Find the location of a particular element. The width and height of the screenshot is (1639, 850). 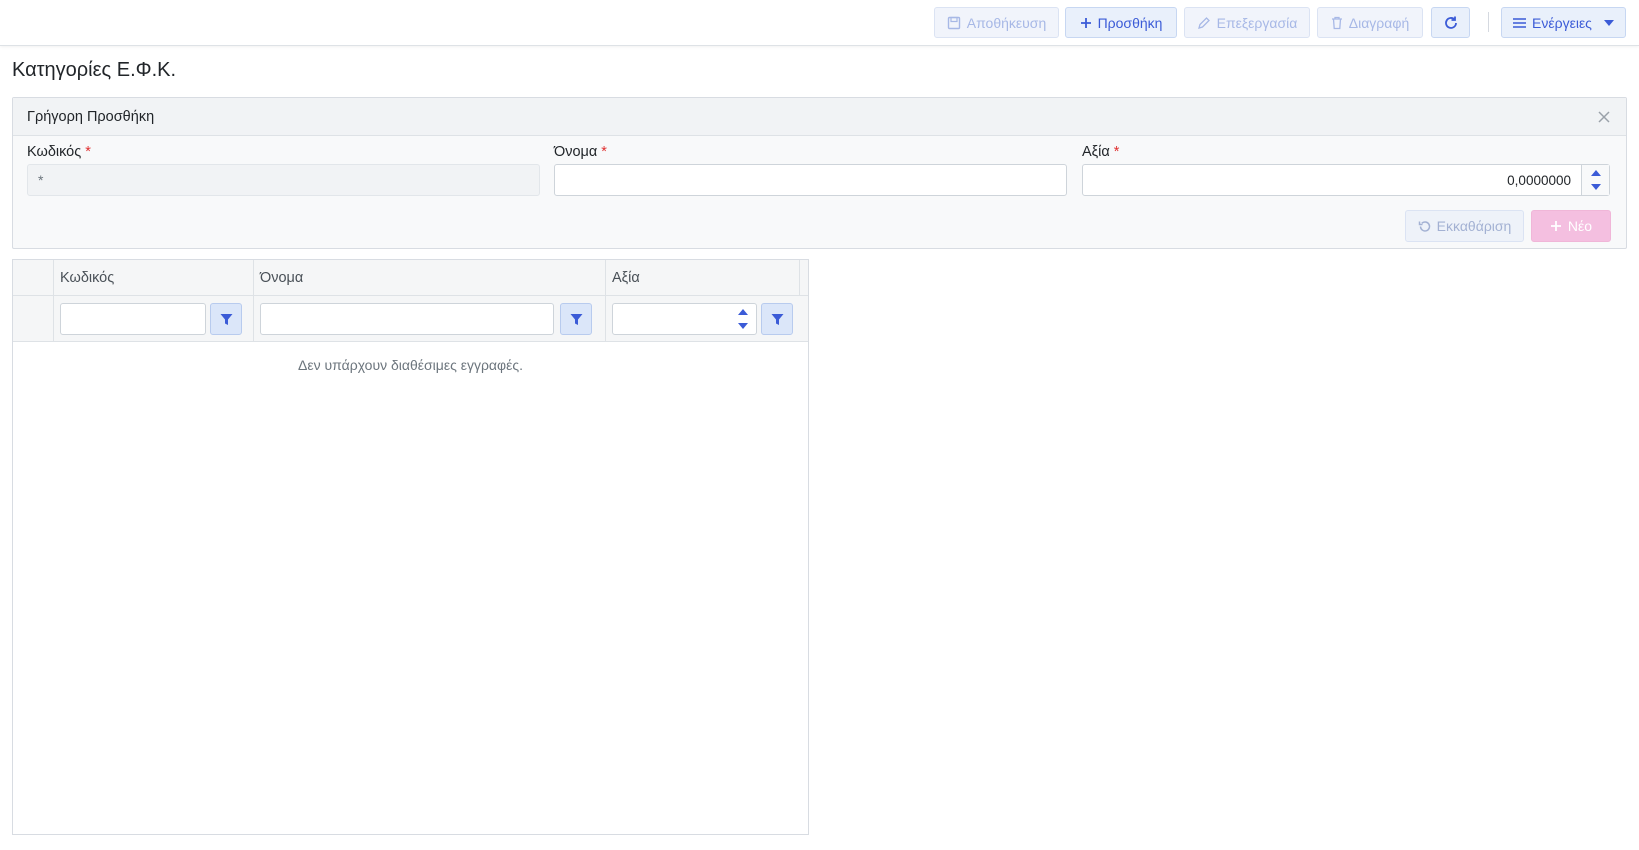

save-button: Αποθήκευση is located at coordinates (996, 22).